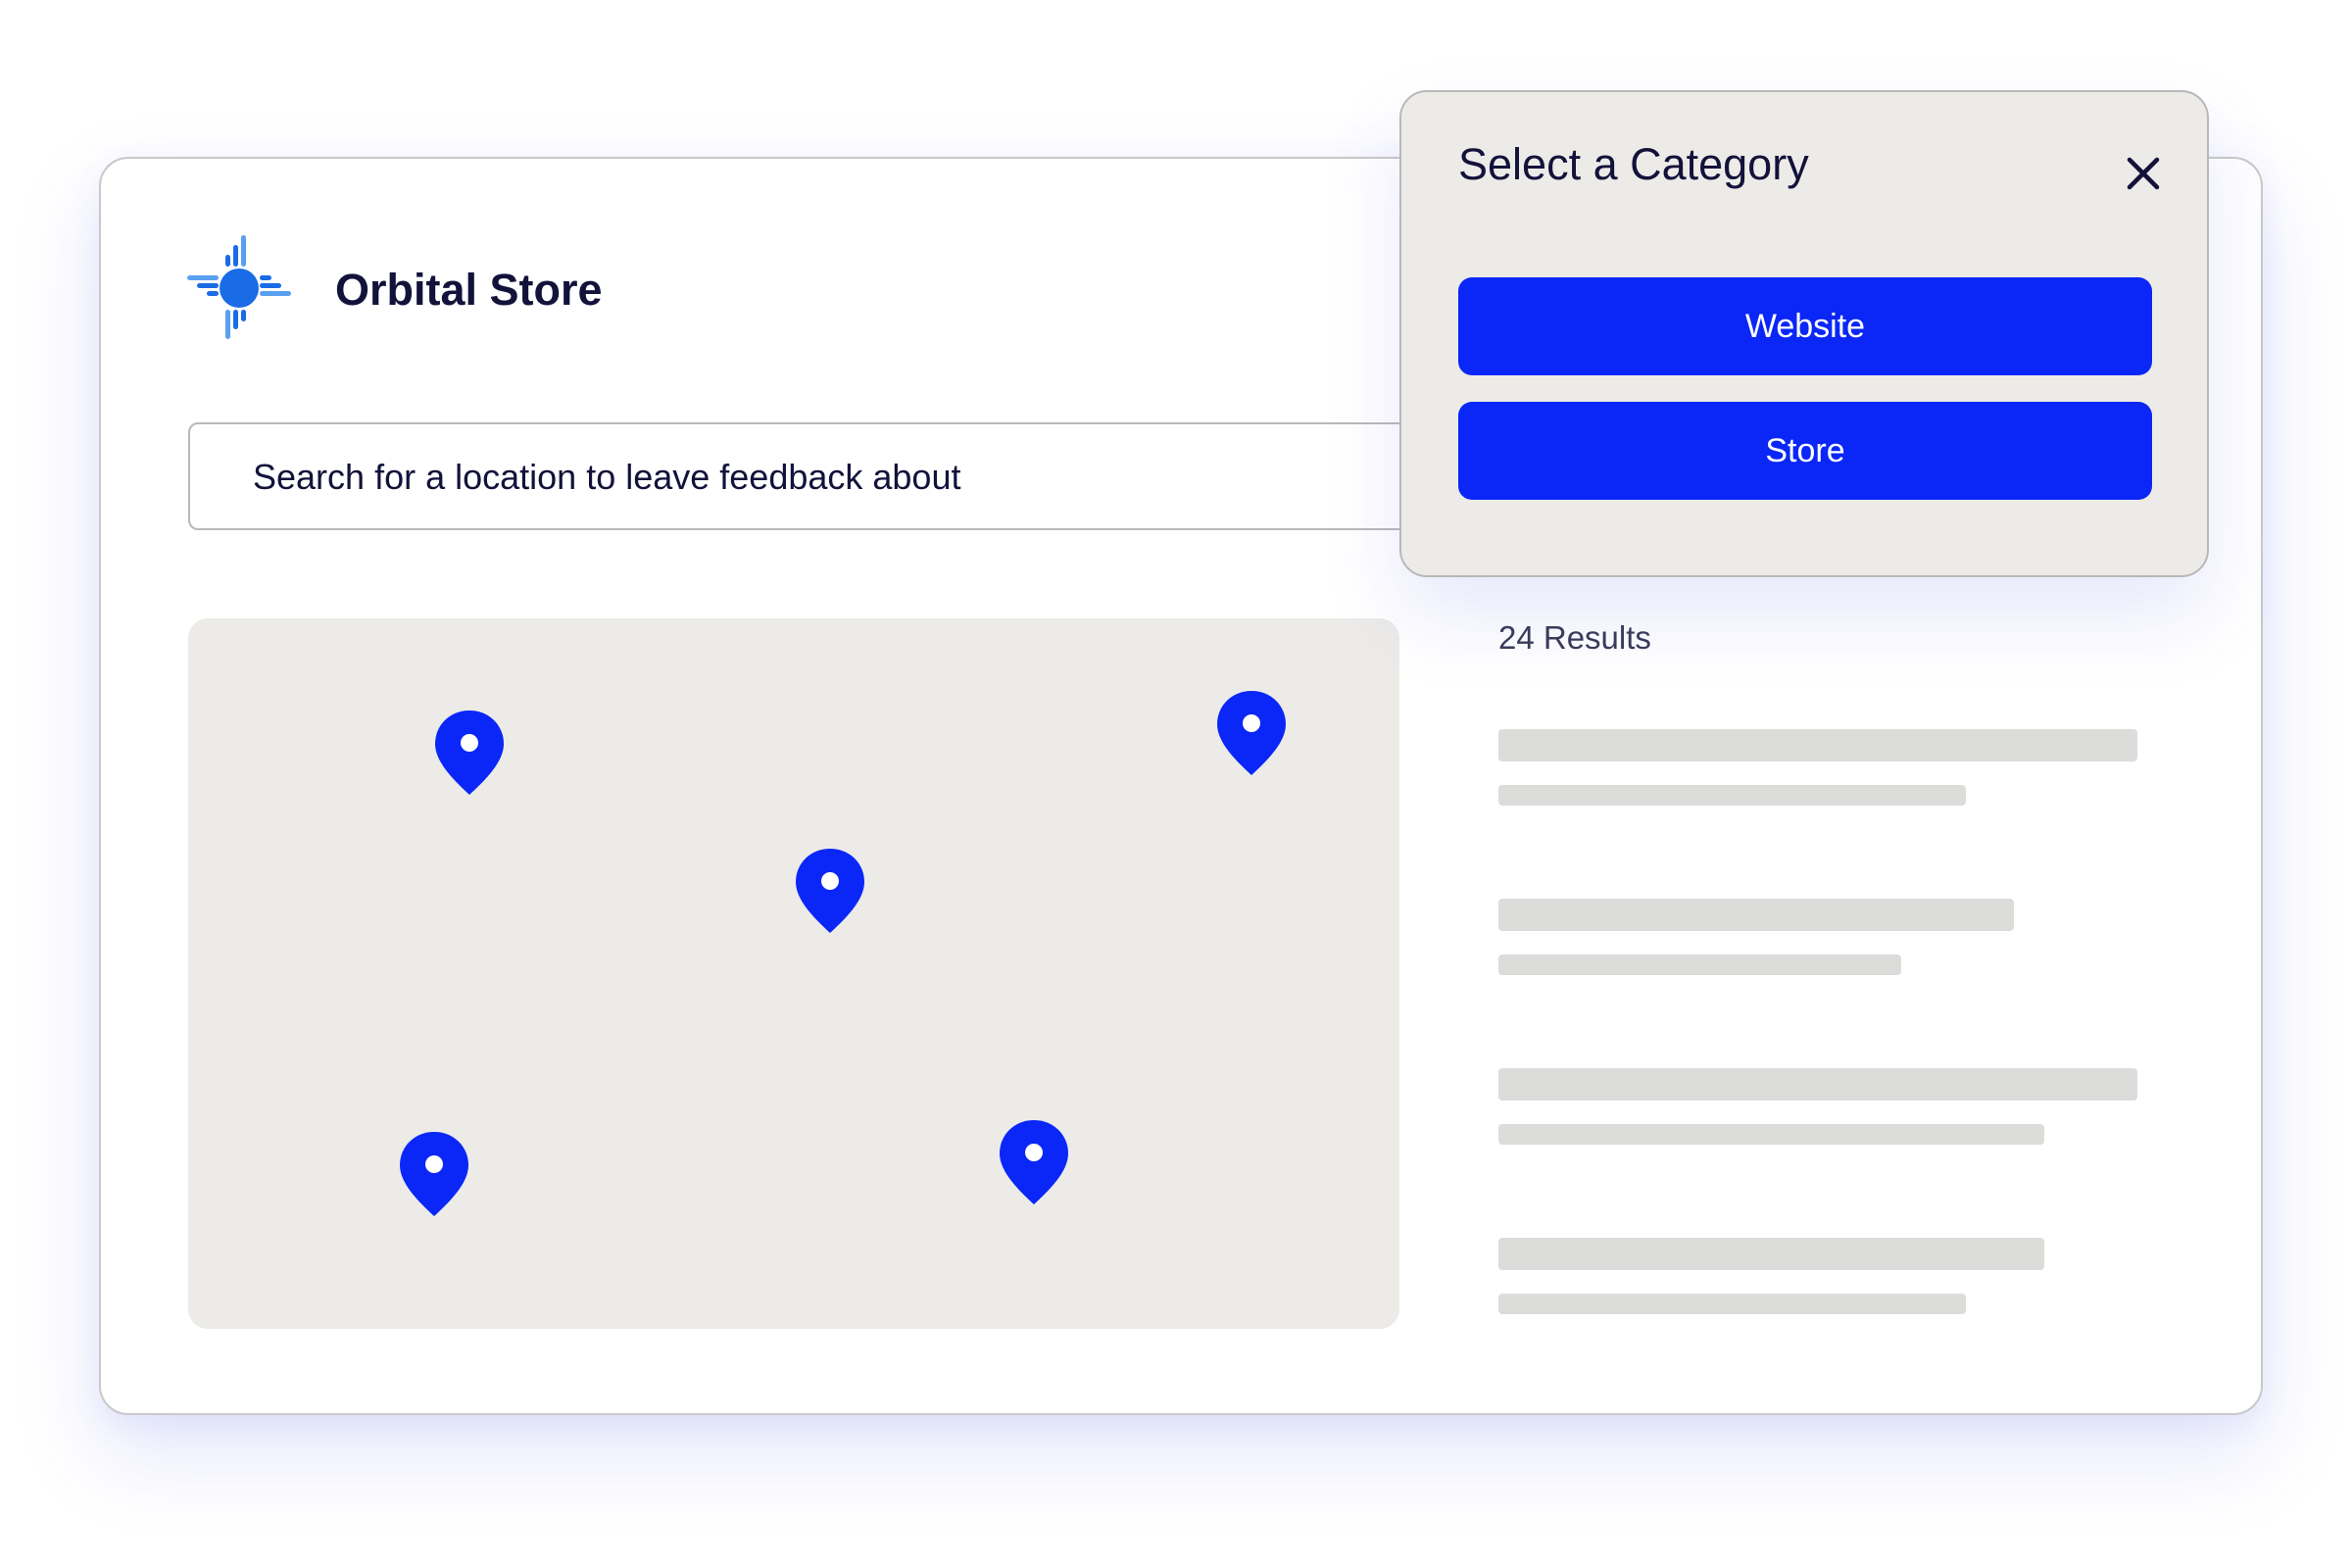 Image resolution: width=2352 pixels, height=1568 pixels. What do you see at coordinates (469, 290) in the screenshot?
I see `brand-name: Orbital Store` at bounding box center [469, 290].